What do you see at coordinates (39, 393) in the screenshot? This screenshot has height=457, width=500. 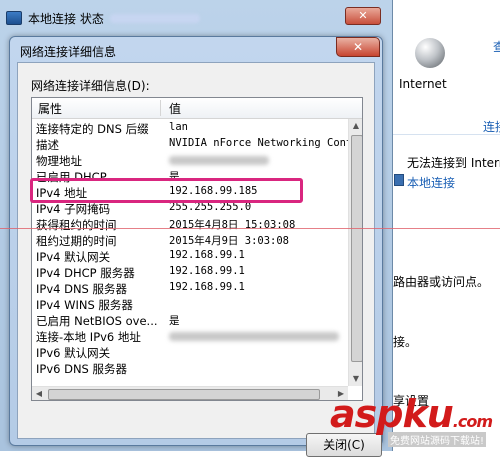 I see `scroll-left-arrow-icon: ◀` at bounding box center [39, 393].